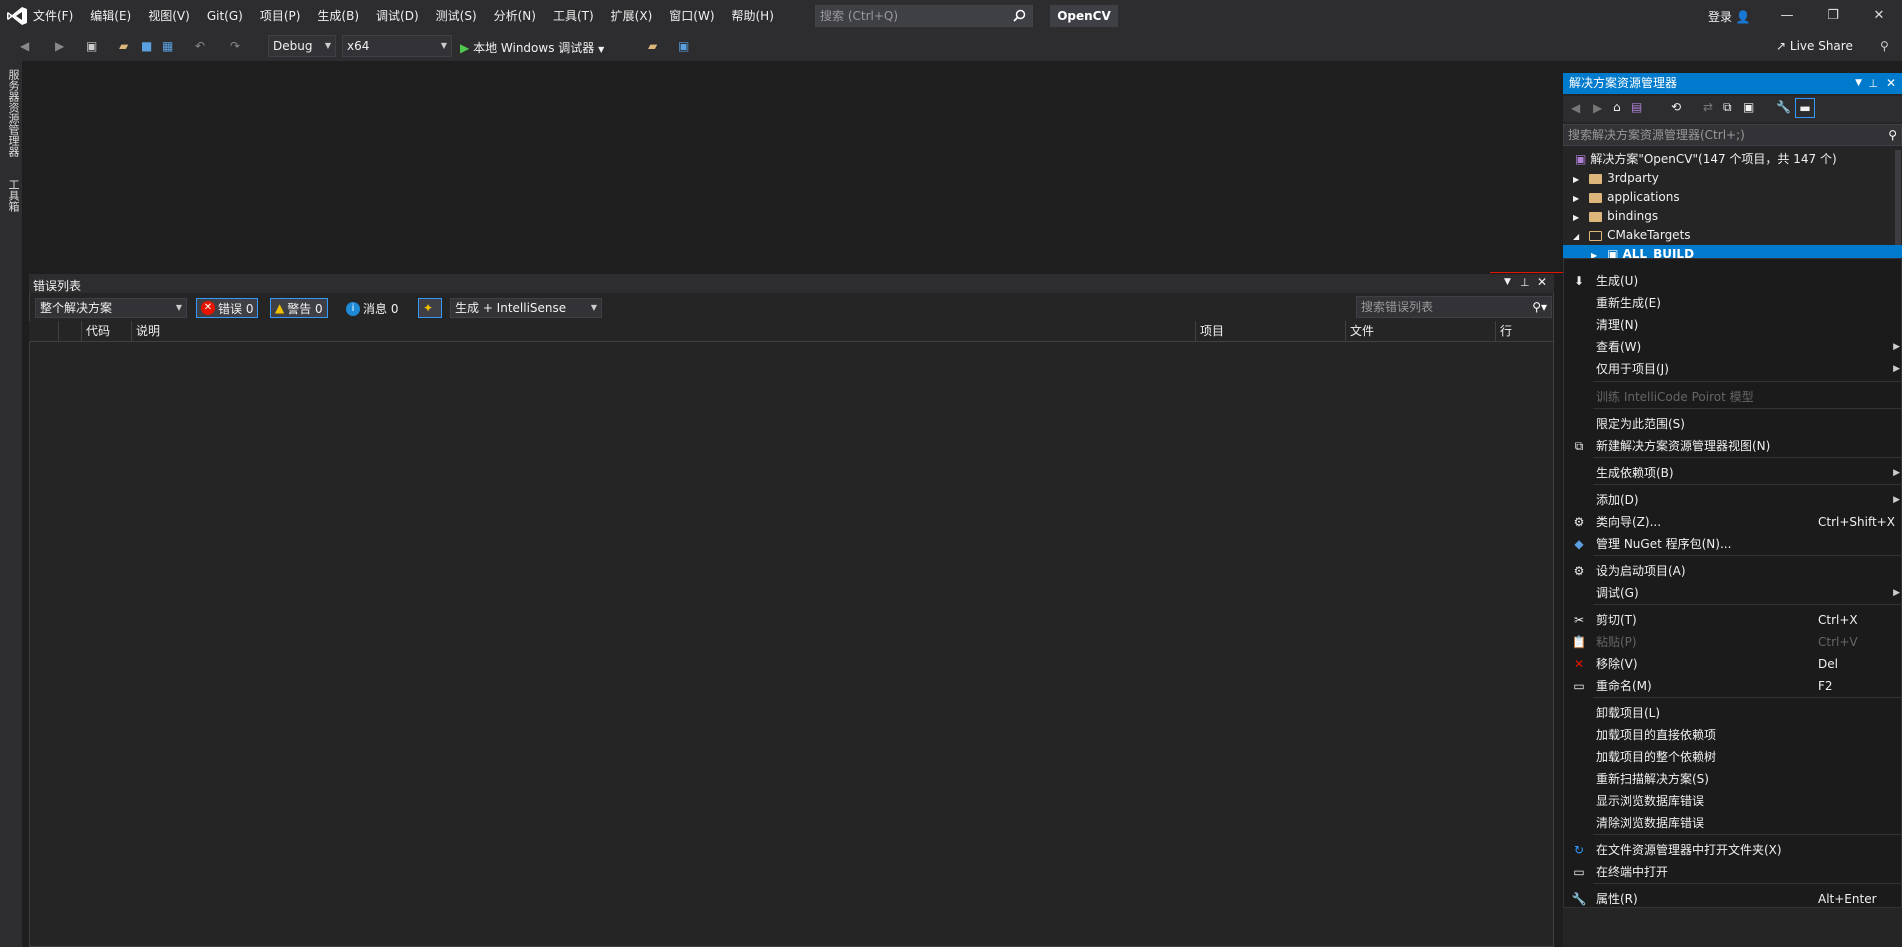  What do you see at coordinates (532, 47) in the screenshot?
I see `start-debug-button: ▶ 本地 Windows 调试器 ▼` at bounding box center [532, 47].